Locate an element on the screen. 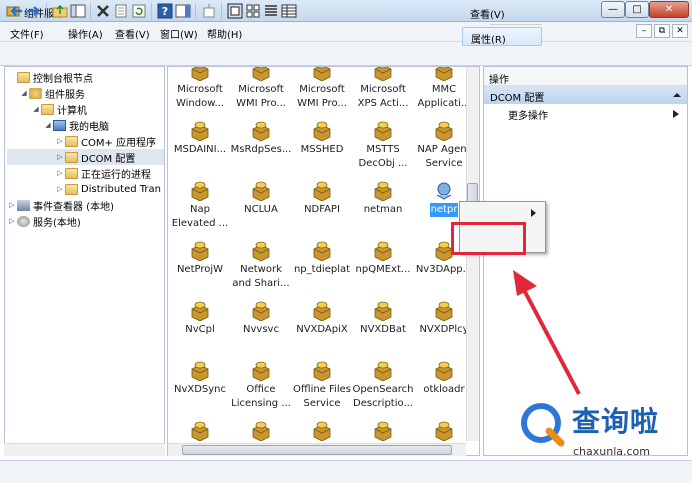 This screenshot has width=692, height=483. menu-file: 文件(F) is located at coordinates (27, 33).